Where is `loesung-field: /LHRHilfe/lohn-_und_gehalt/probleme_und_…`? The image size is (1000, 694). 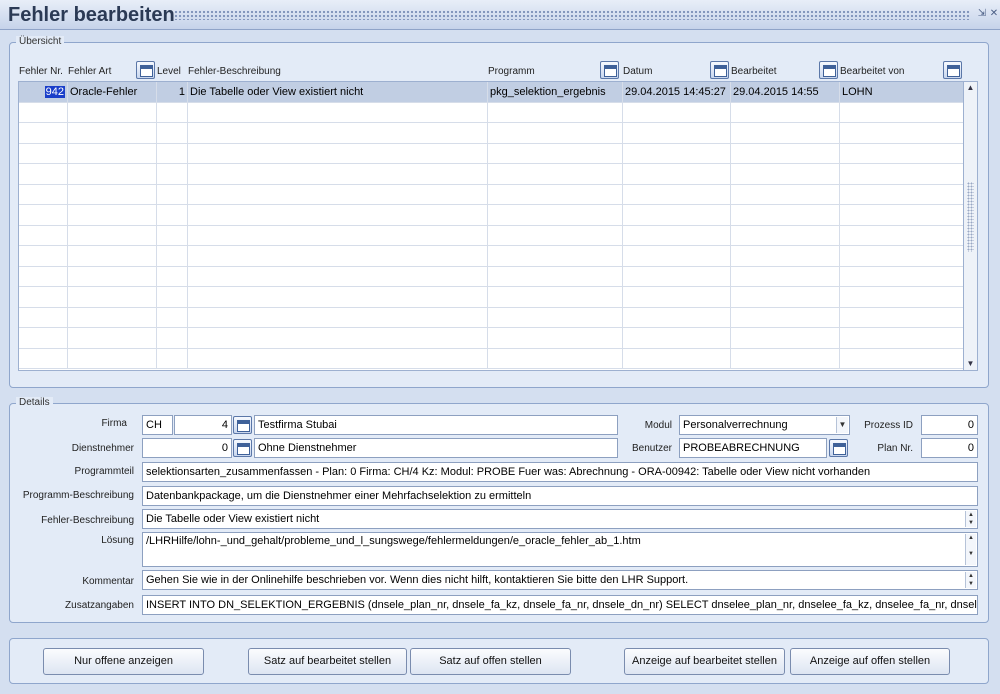 loesung-field: /LHRHilfe/lohn-_und_gehalt/probleme_und_… is located at coordinates (560, 549).